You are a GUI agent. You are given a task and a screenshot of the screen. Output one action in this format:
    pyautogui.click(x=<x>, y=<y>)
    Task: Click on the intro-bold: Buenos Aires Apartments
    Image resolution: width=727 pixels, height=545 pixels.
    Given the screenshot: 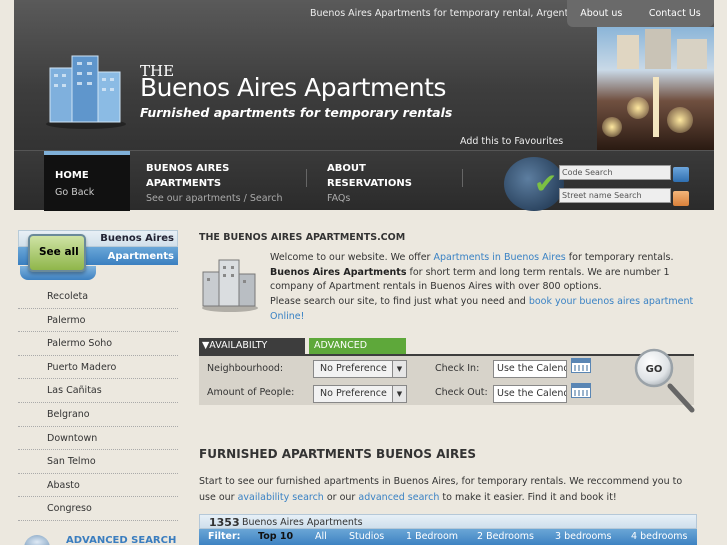 What is the action you would take?
    pyautogui.click(x=338, y=272)
    